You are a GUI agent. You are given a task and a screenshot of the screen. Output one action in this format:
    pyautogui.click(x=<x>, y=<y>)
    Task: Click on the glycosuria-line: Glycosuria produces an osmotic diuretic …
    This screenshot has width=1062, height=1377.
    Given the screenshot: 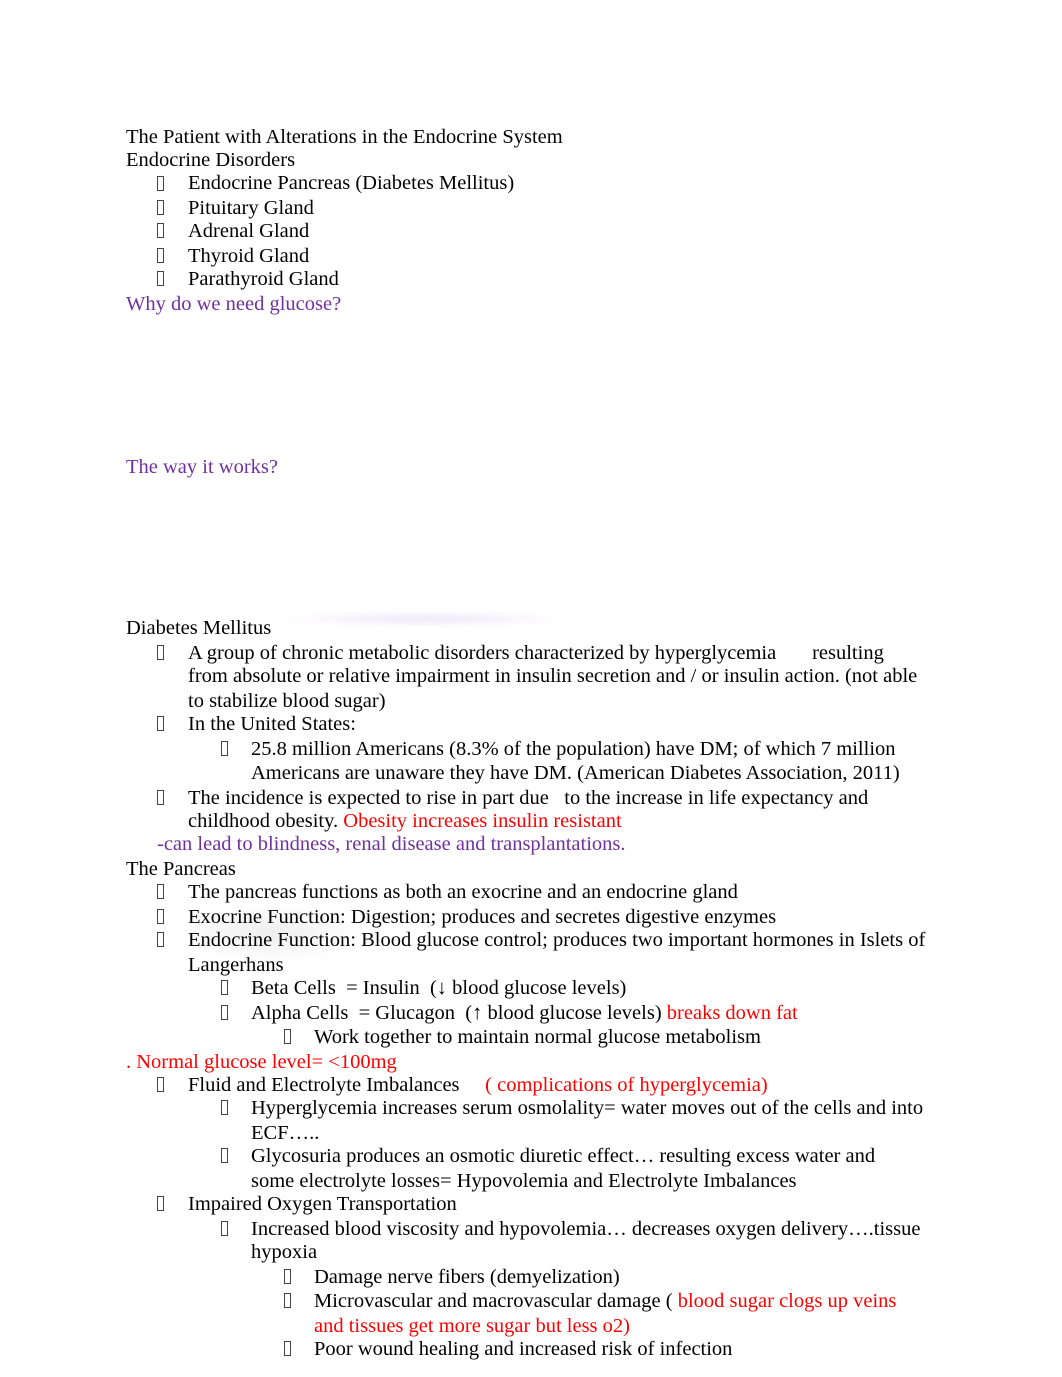 What is the action you would take?
    pyautogui.click(x=563, y=1156)
    